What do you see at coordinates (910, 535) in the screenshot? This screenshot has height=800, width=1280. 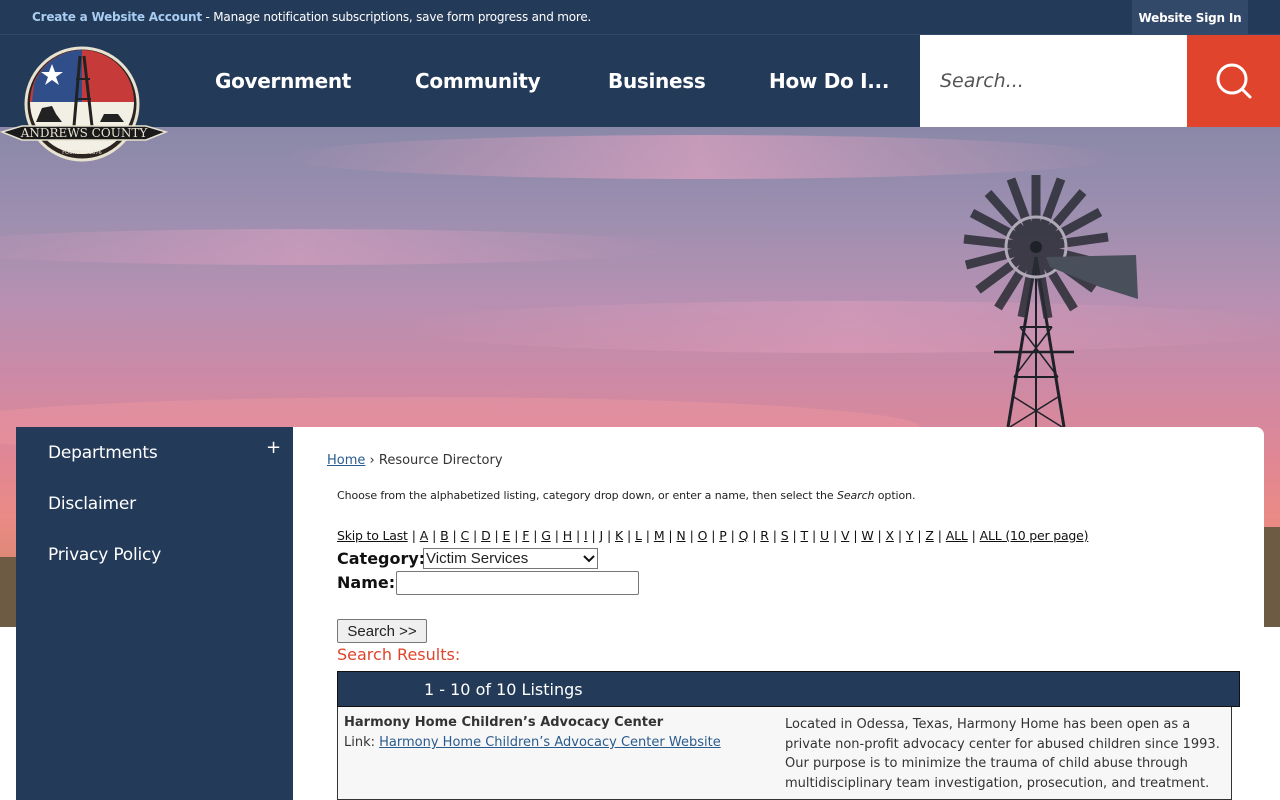 I see `letter-link-y: Y` at bounding box center [910, 535].